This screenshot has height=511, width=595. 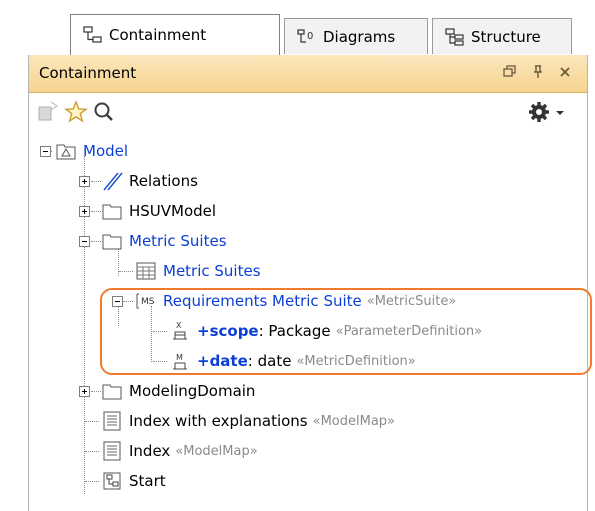 What do you see at coordinates (565, 72) in the screenshot?
I see `close-icon` at bounding box center [565, 72].